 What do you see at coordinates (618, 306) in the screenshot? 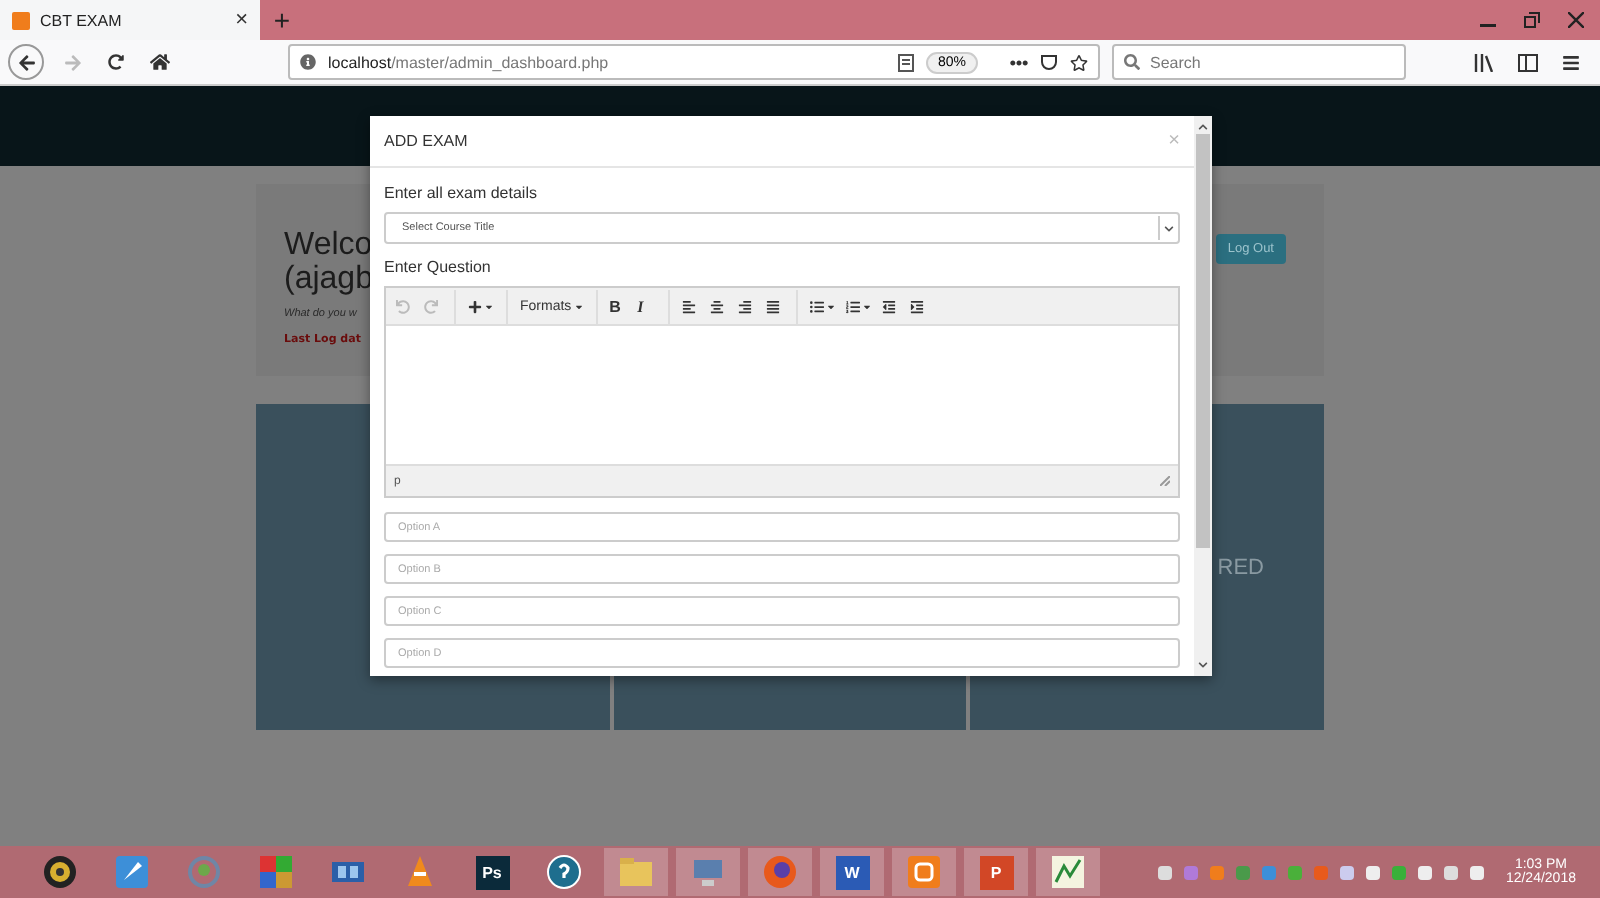
I see `bold-button: B` at bounding box center [618, 306].